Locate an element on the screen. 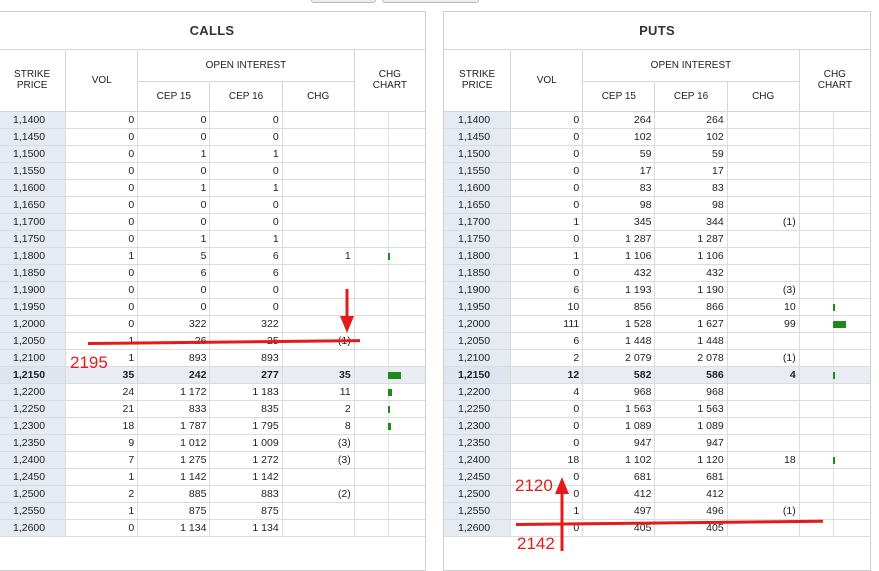 This screenshot has height=571, width=879. col-open-interest-header: OPEN INTEREST is located at coordinates (246, 66).